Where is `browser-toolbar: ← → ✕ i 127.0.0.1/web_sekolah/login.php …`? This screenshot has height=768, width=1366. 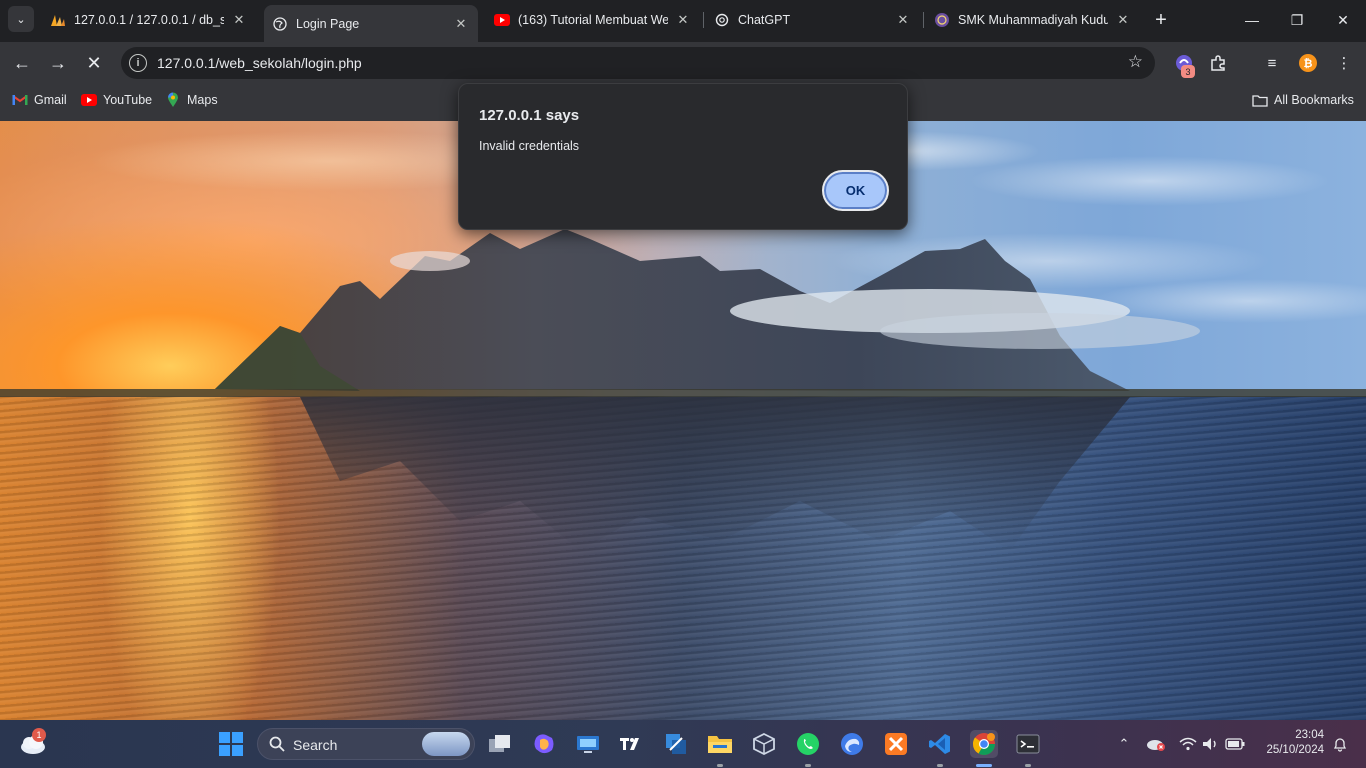 browser-toolbar: ← → ✕ i 127.0.0.1/web_sekolah/login.php … is located at coordinates (683, 63).